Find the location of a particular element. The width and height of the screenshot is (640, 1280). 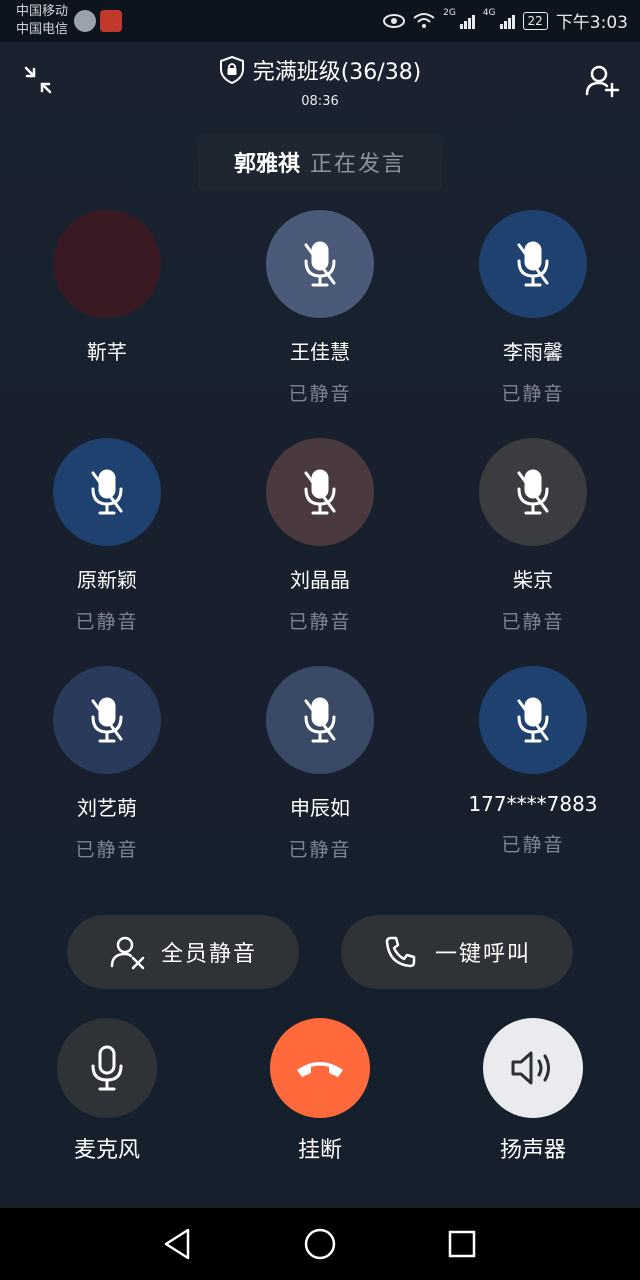

recents-icon is located at coordinates (462, 1244).